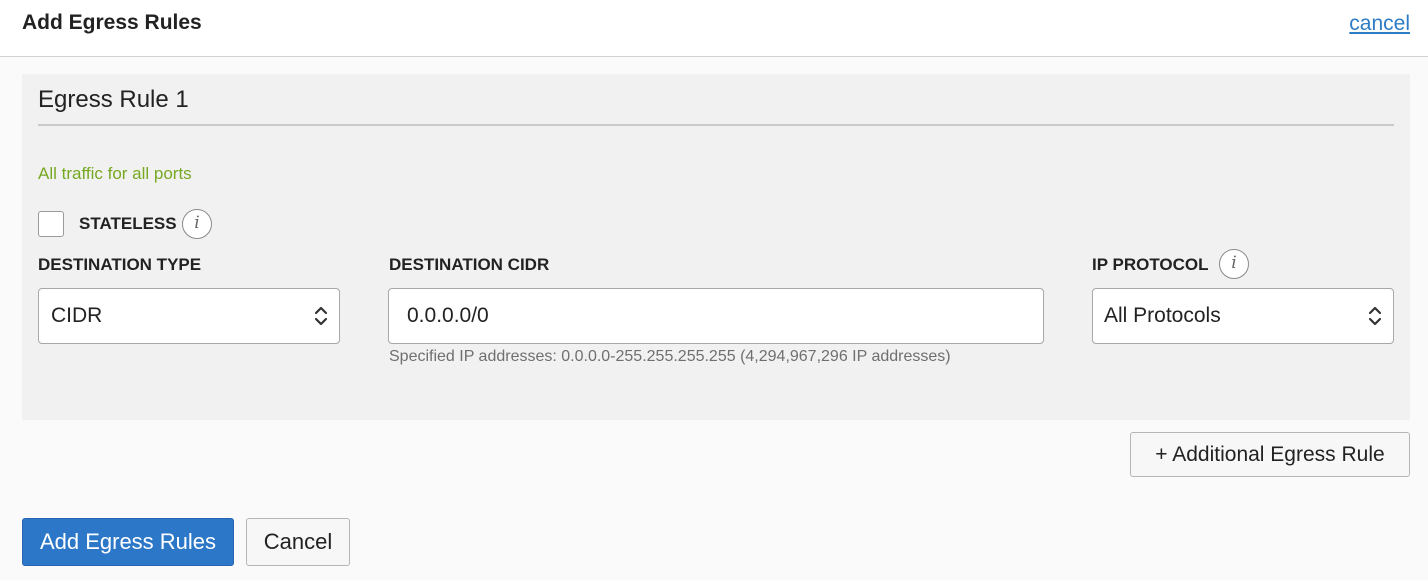 This screenshot has height=580, width=1428. I want to click on ip-protocol-value: All Protocols, so click(1162, 315).